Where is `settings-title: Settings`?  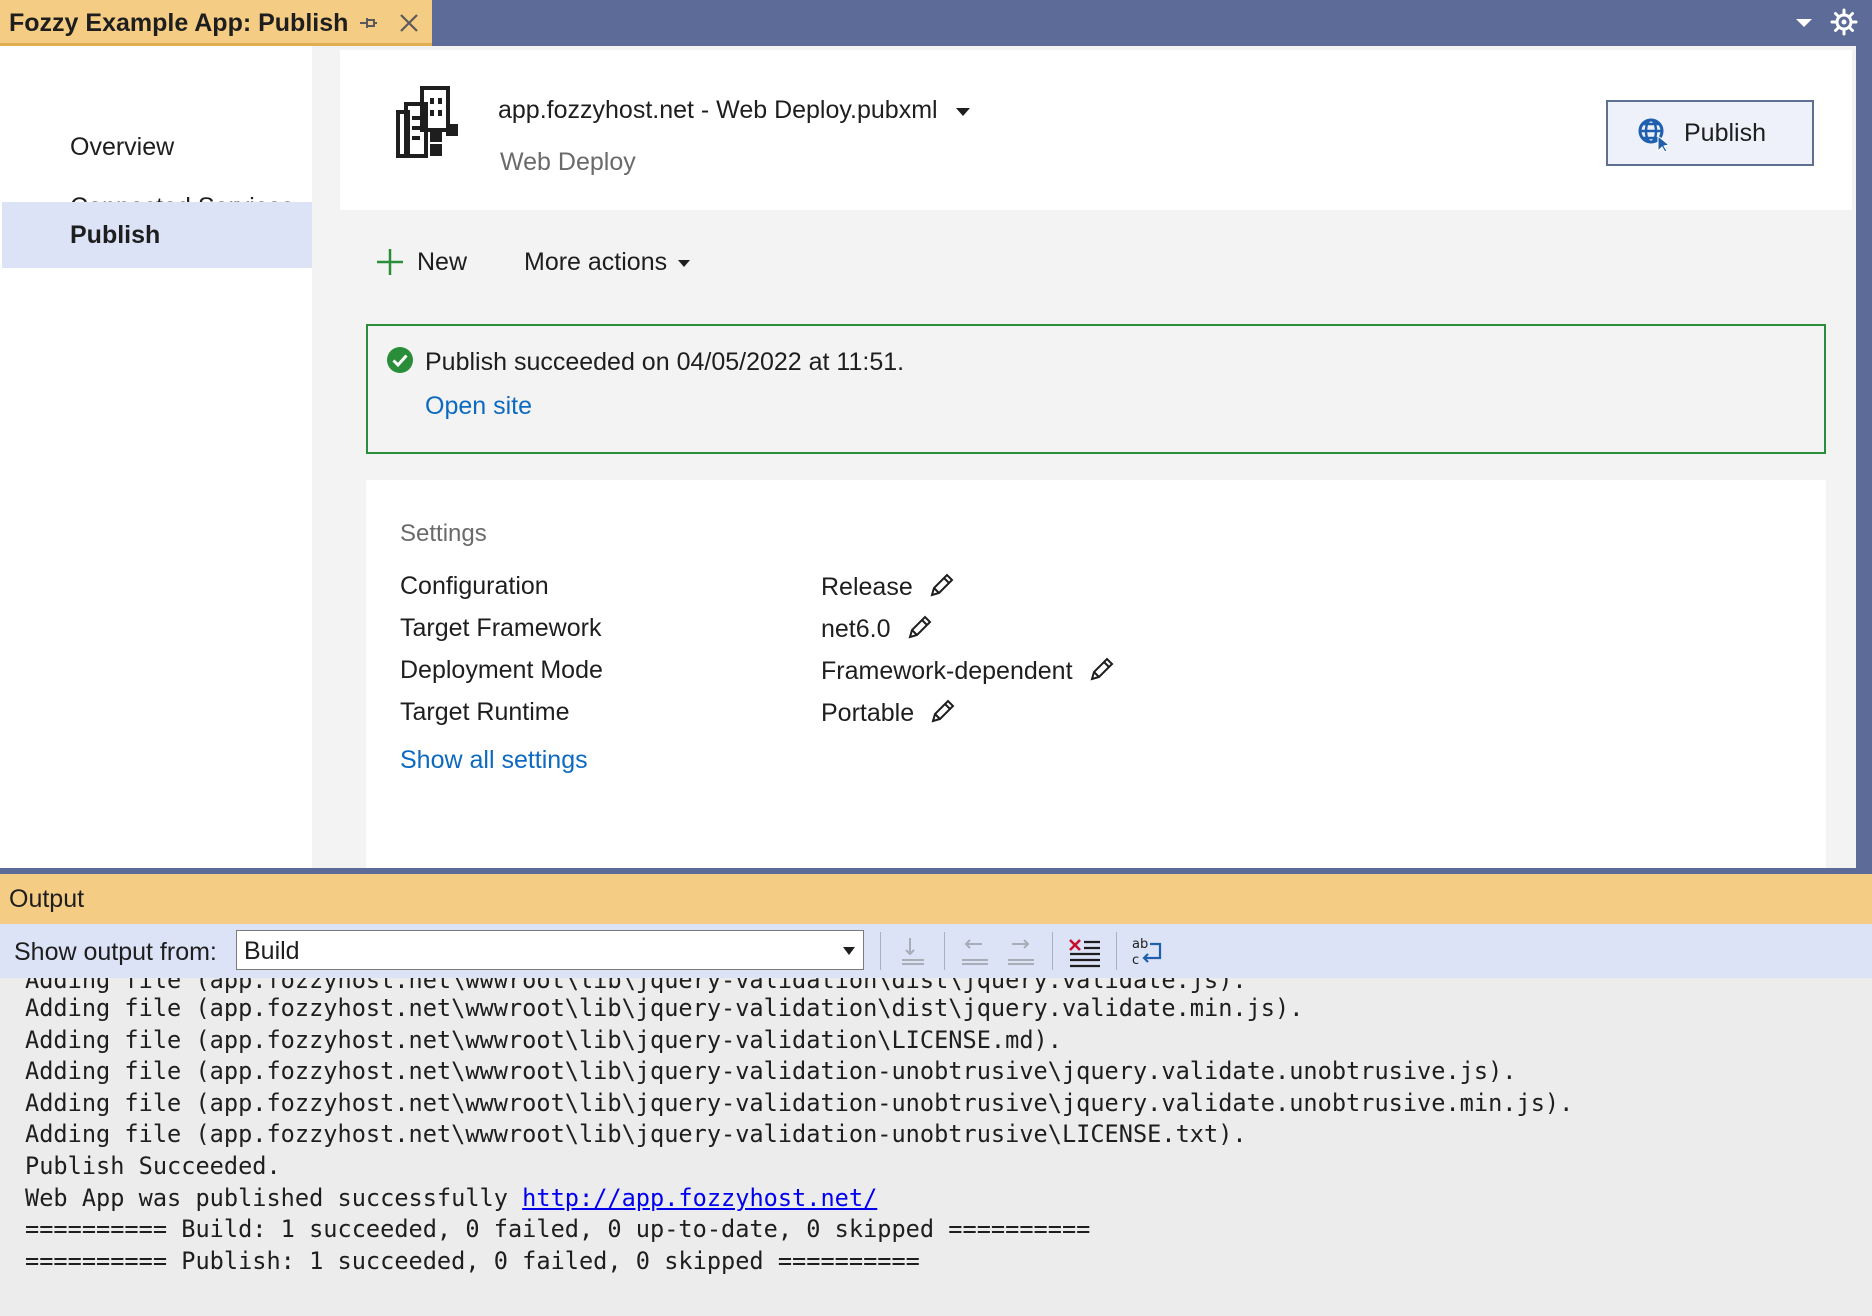
settings-title: Settings is located at coordinates (443, 533).